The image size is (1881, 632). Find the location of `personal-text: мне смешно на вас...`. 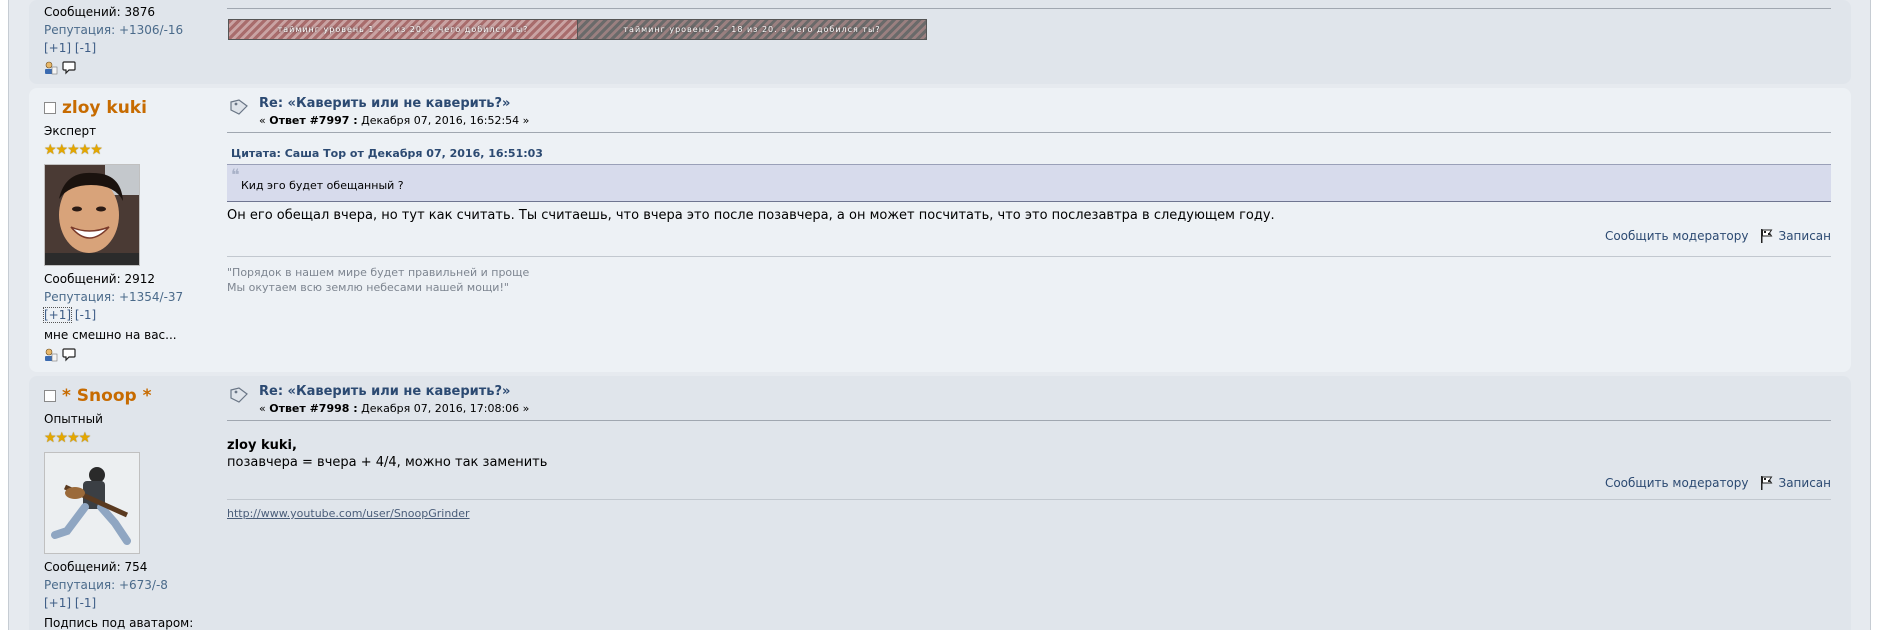

personal-text: мне смешно на вас... is located at coordinates (110, 335).